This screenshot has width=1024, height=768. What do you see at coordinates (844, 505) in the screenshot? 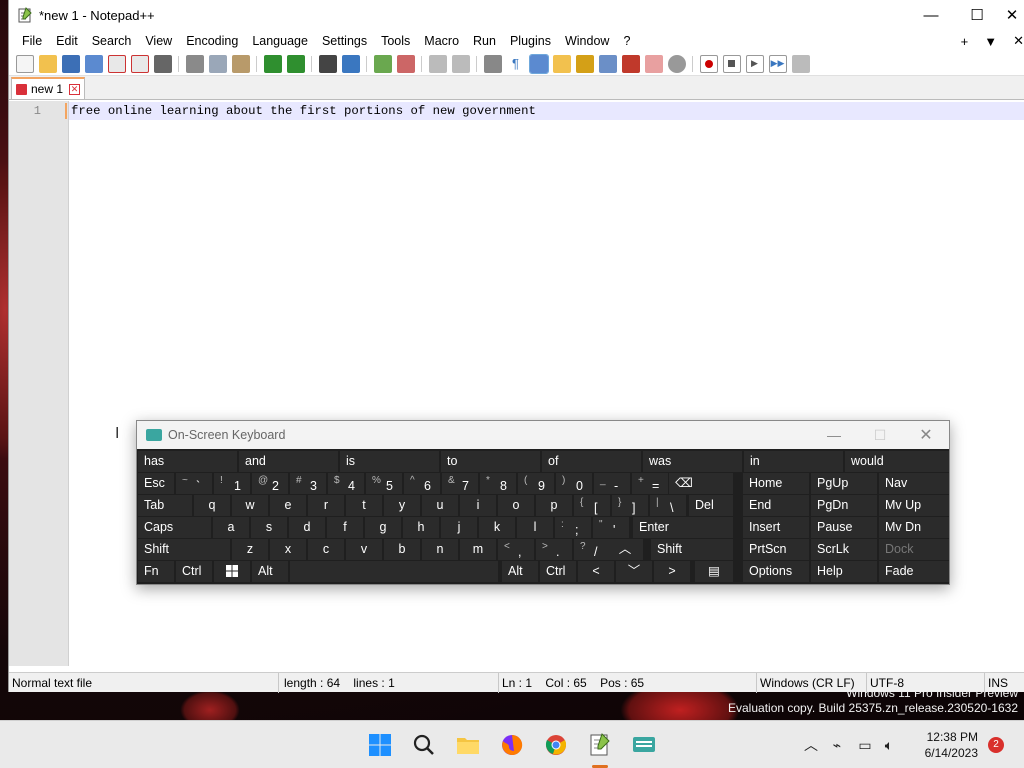
I see `pgdn-key: PgDn` at bounding box center [844, 505].